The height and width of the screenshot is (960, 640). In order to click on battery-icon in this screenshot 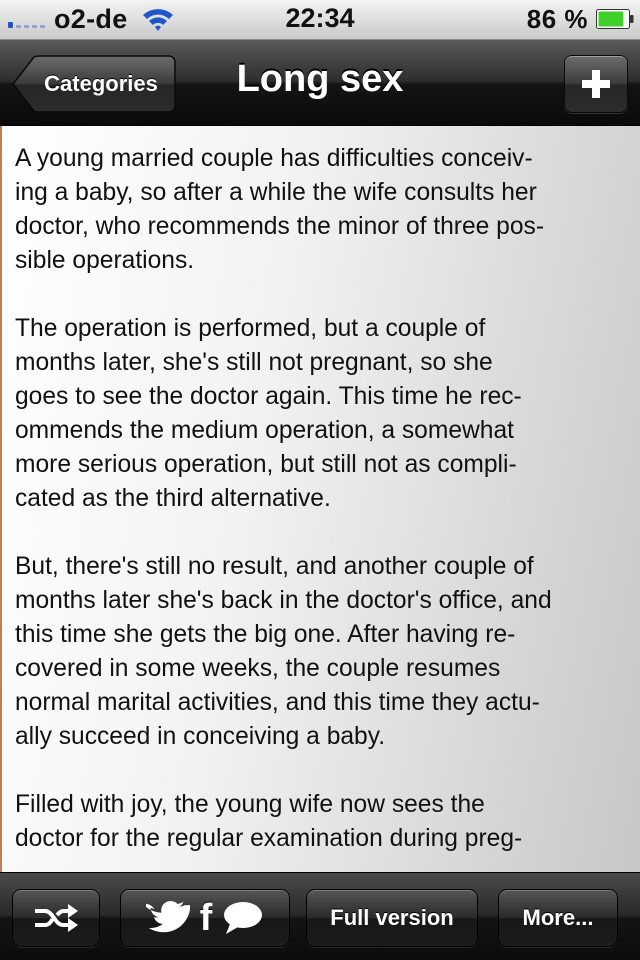, I will do `click(615, 19)`.